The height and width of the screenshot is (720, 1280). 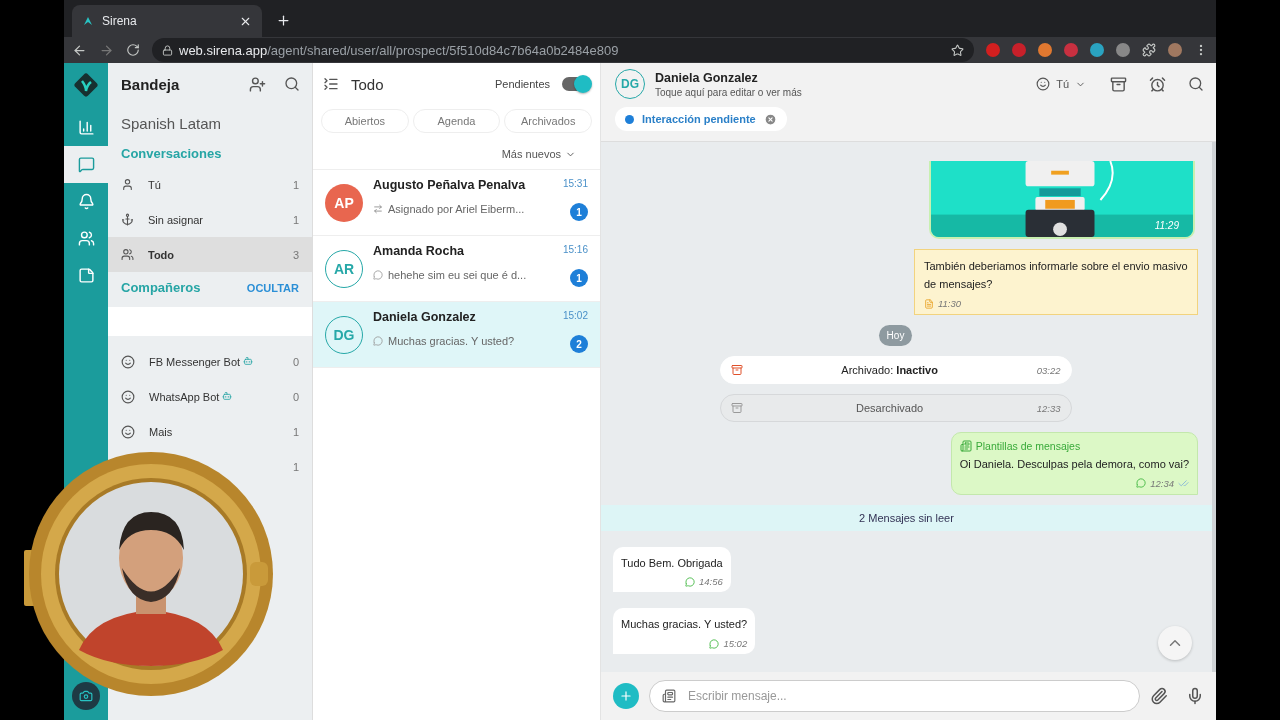 I want to click on event-time: 12:33, so click(x=1048, y=408).